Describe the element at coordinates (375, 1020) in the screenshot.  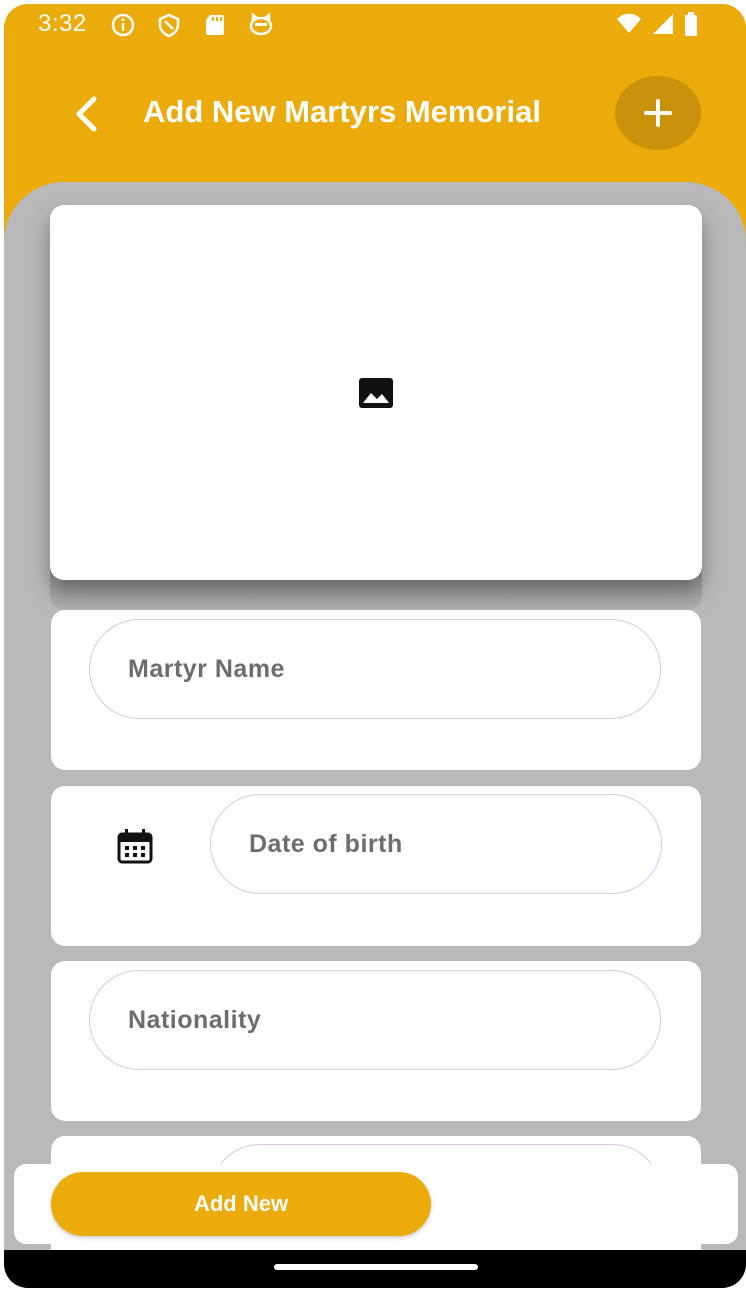
I see `nationality-input: Nationality` at that location.